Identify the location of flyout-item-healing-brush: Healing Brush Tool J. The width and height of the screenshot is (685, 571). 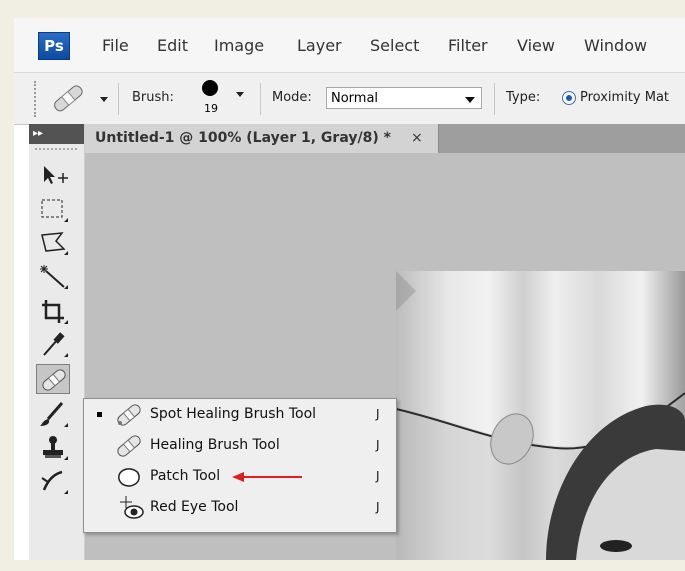
(240, 446).